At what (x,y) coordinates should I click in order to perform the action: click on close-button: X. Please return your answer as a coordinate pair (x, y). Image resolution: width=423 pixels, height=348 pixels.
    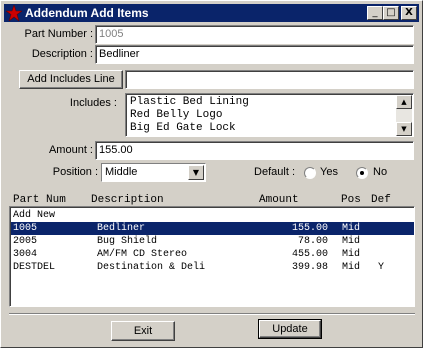
    Looking at the image, I should click on (409, 13).